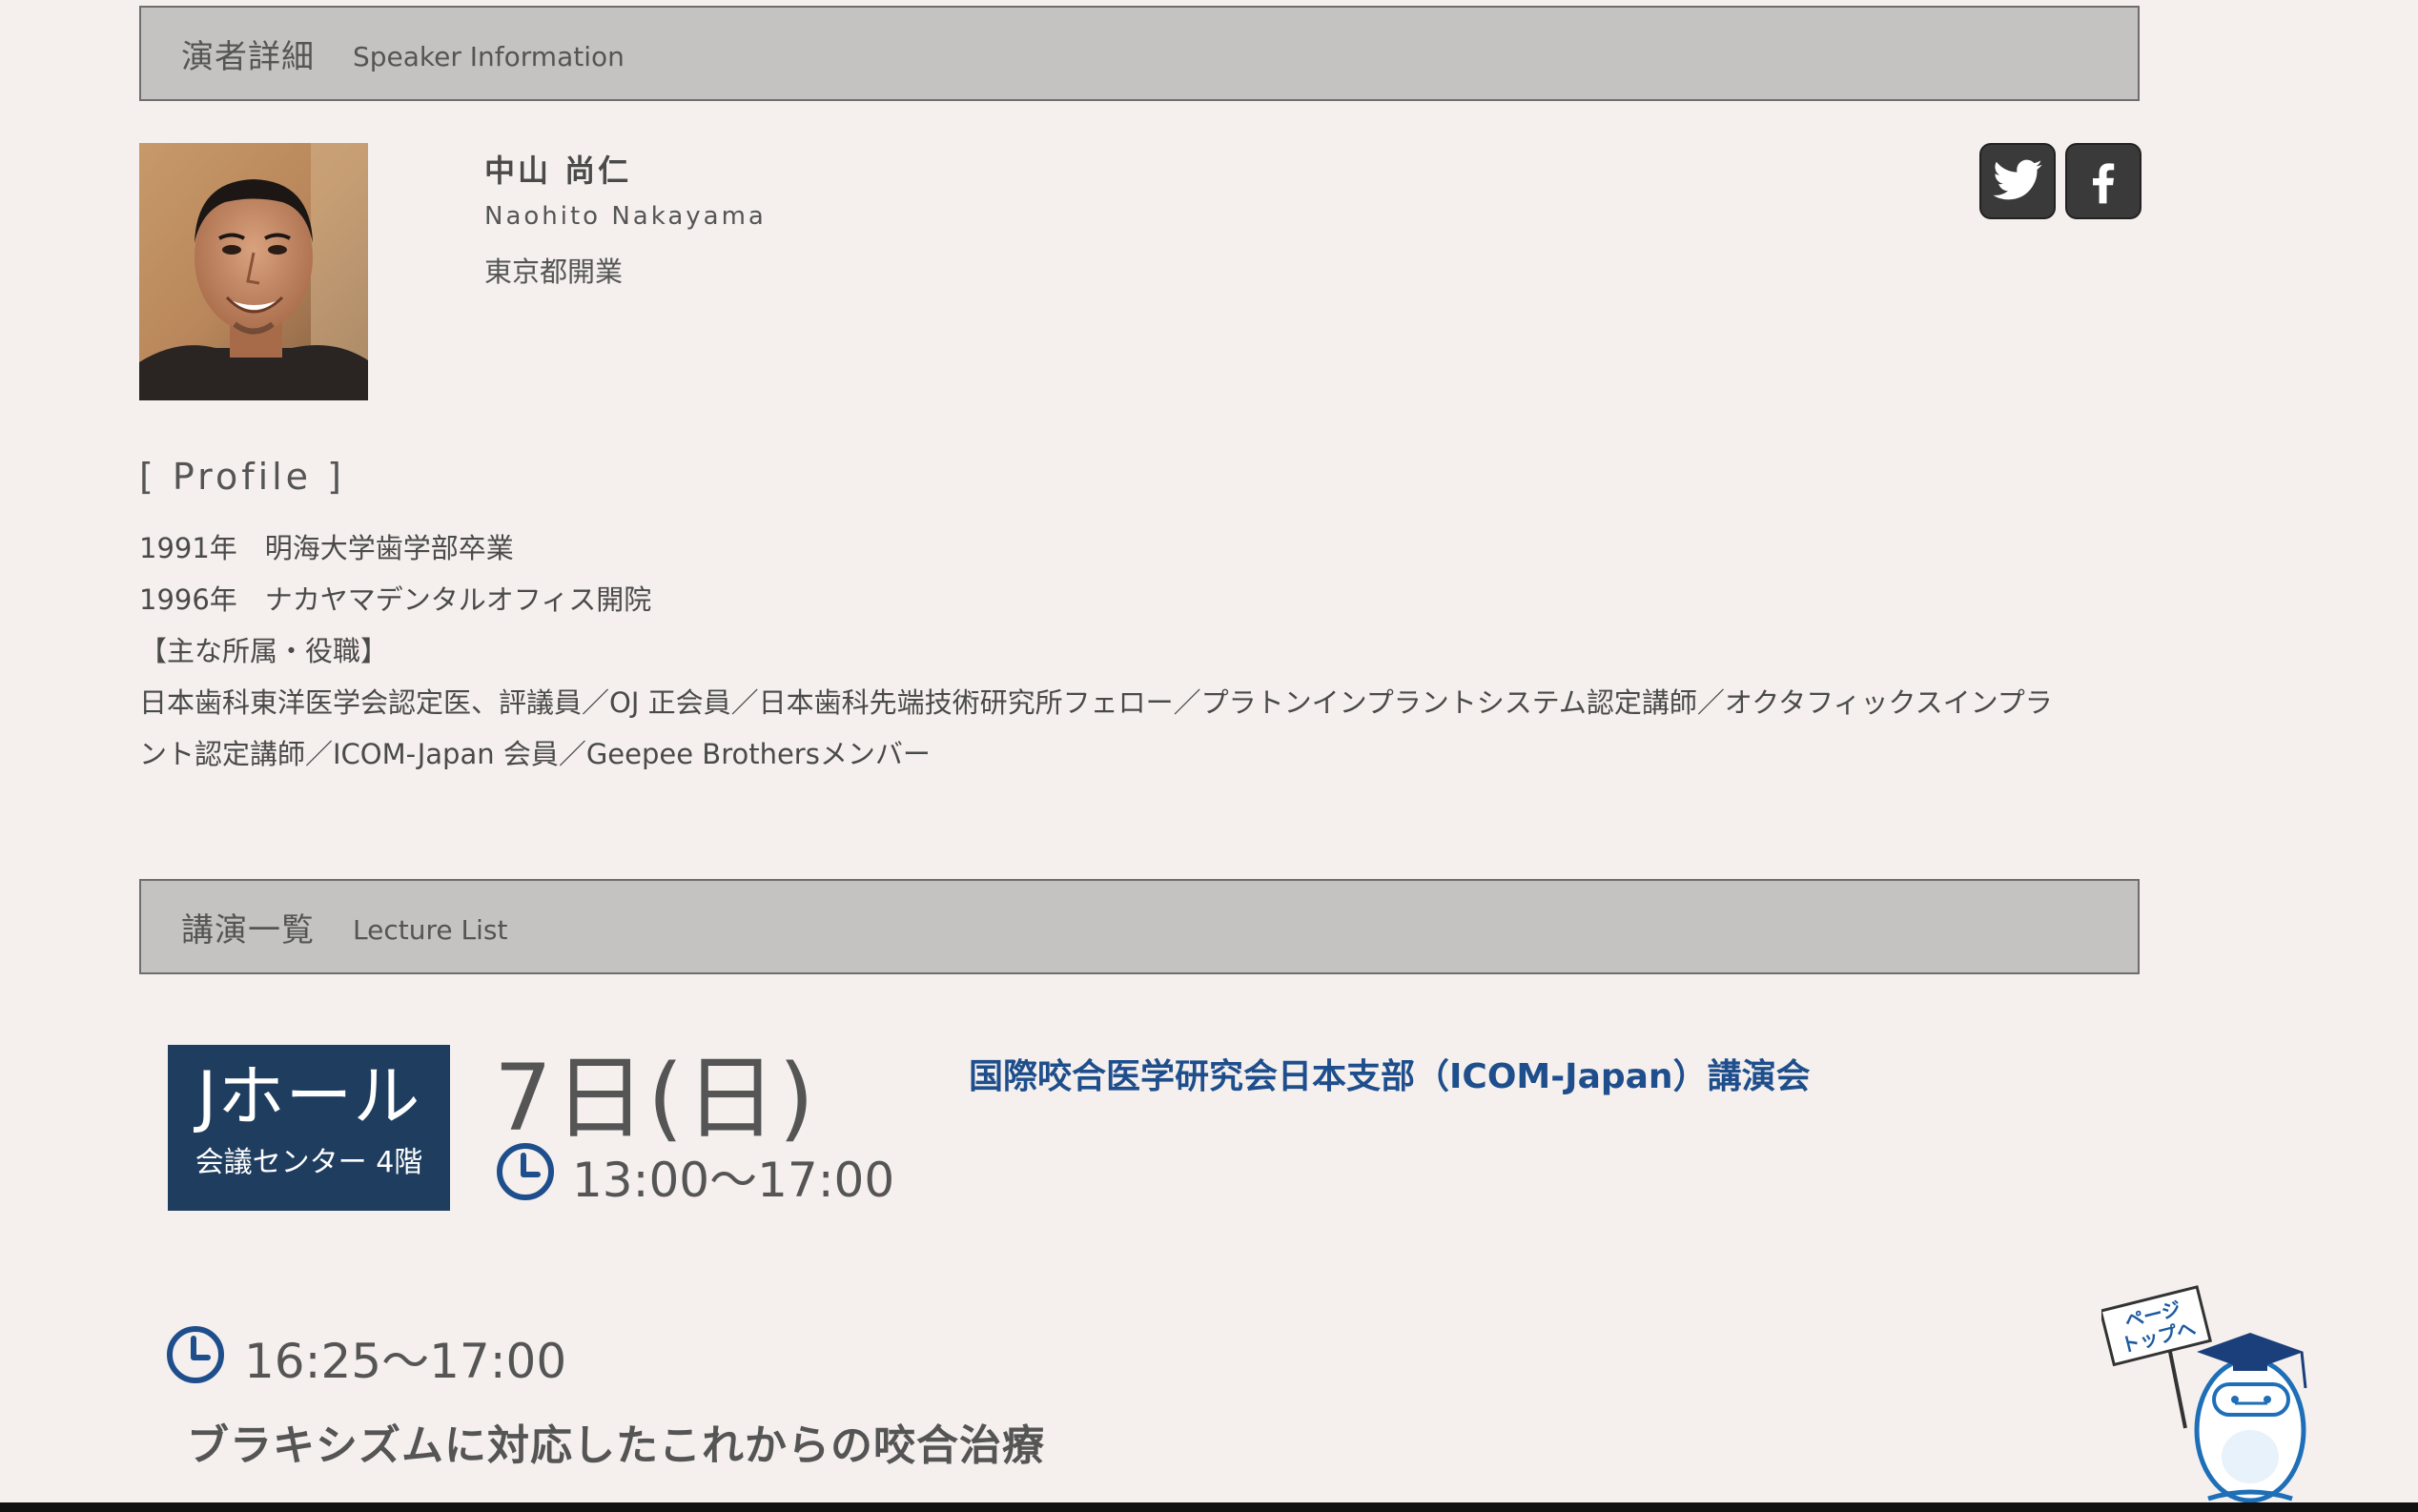  I want to click on lecture-list-title-jp: 講演一覧, so click(248, 930).